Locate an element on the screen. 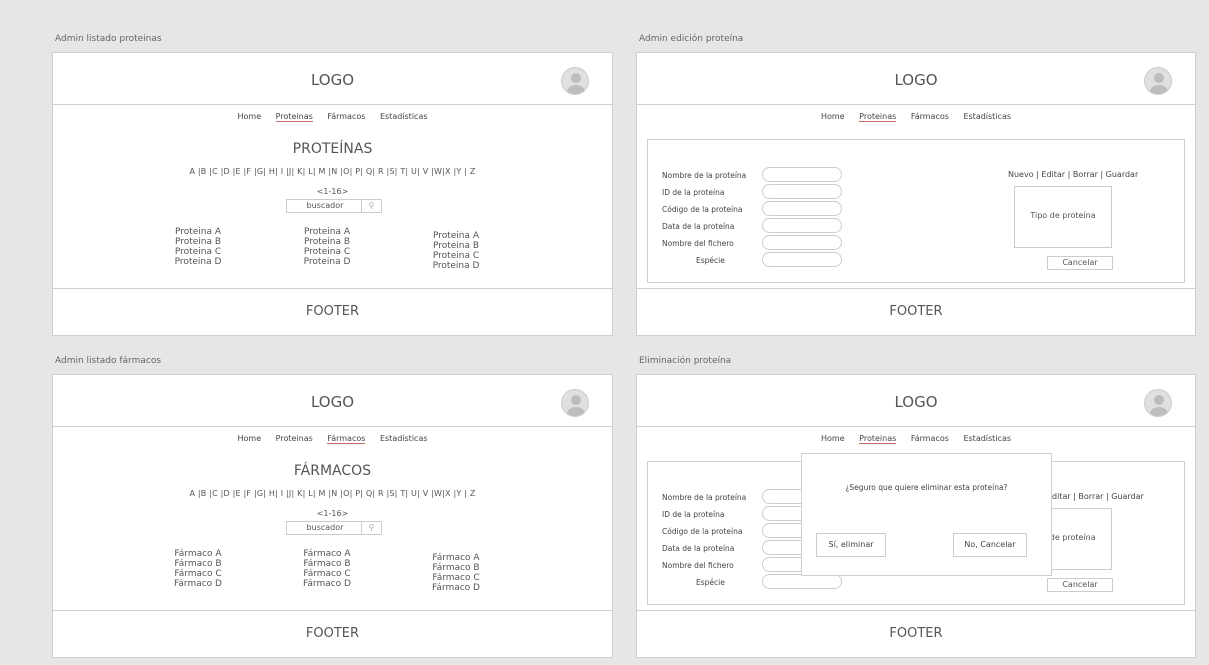 The height and width of the screenshot is (665, 1209). panel-title-edit-protein: Admin edición proteína is located at coordinates (691, 39).